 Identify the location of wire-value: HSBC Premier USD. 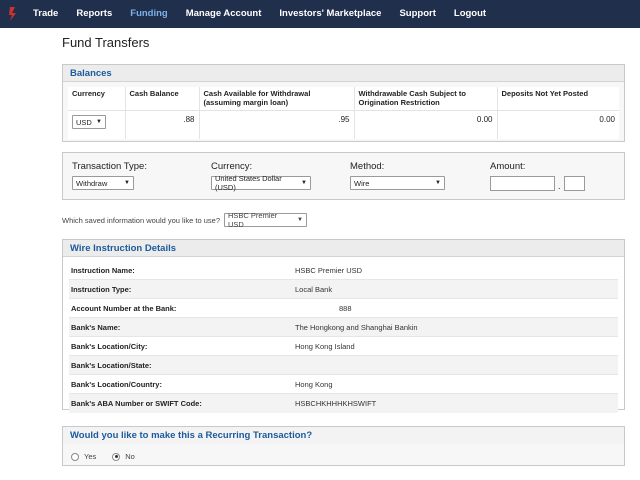
(329, 270).